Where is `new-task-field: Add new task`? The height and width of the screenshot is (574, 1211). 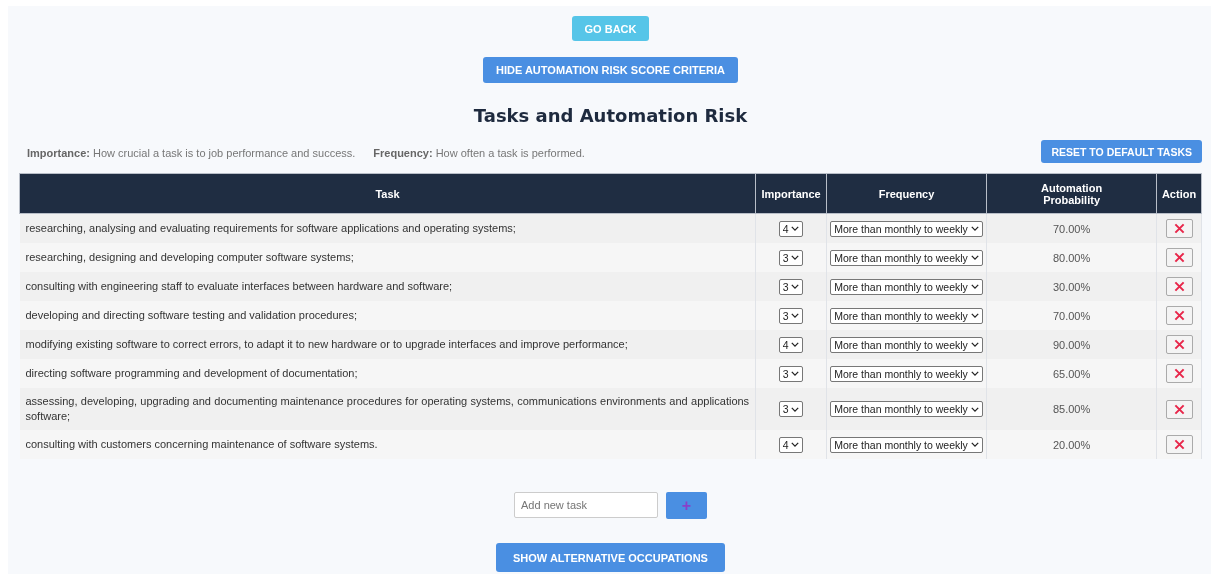
new-task-field: Add new task is located at coordinates (586, 505).